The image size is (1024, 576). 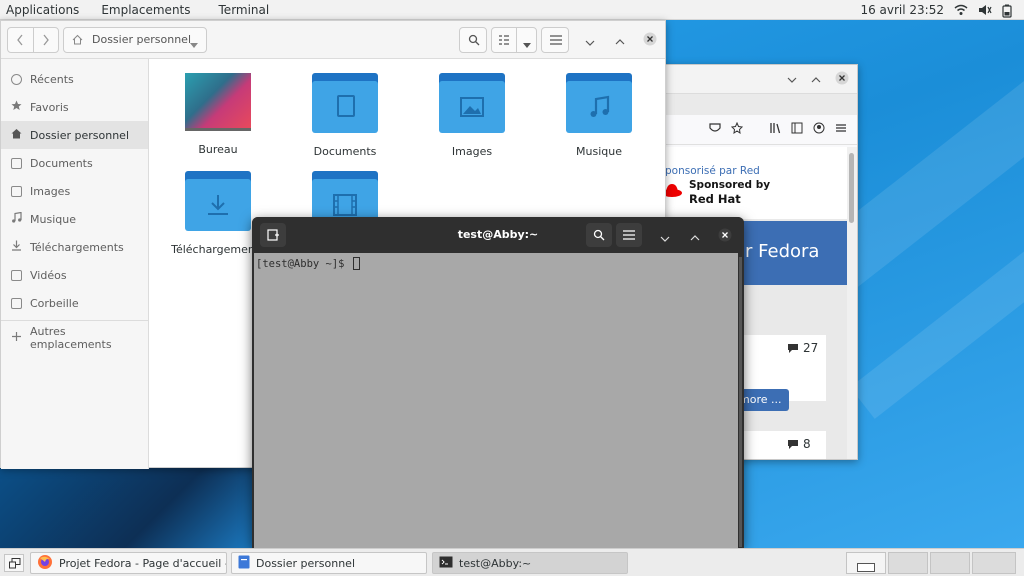 What do you see at coordinates (74, 79) in the screenshot?
I see `sidebar-item-recent: Récents` at bounding box center [74, 79].